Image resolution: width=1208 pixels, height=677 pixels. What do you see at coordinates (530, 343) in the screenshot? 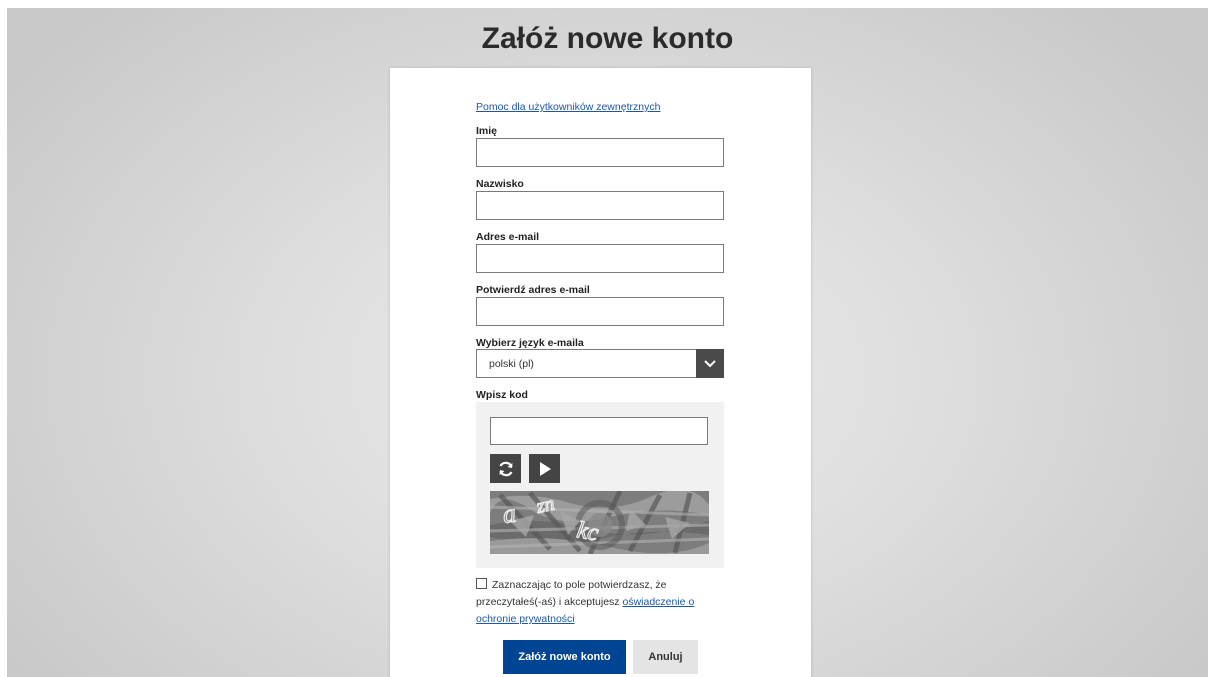
I see `language-label: Wybierz język e-maila` at bounding box center [530, 343].